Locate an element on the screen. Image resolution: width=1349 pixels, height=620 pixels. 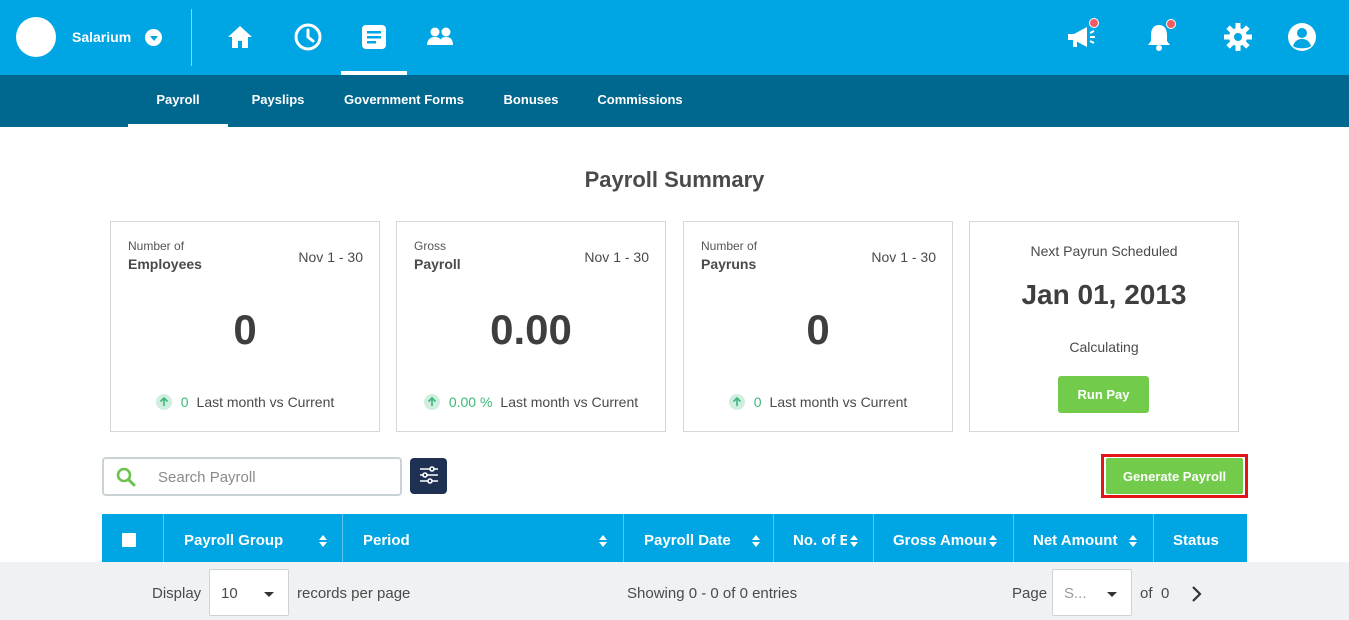
gear-icon is located at coordinates (1238, 37).